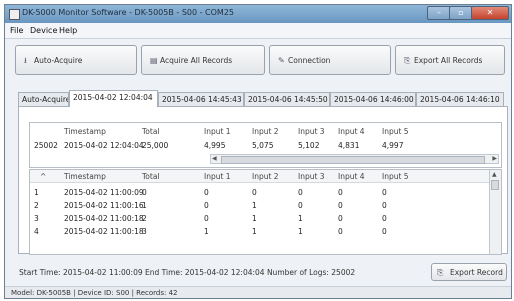 The width and height of the screenshot is (514, 301). Describe the element at coordinates (36, 218) in the screenshot. I see `table-row-index: 3` at that location.